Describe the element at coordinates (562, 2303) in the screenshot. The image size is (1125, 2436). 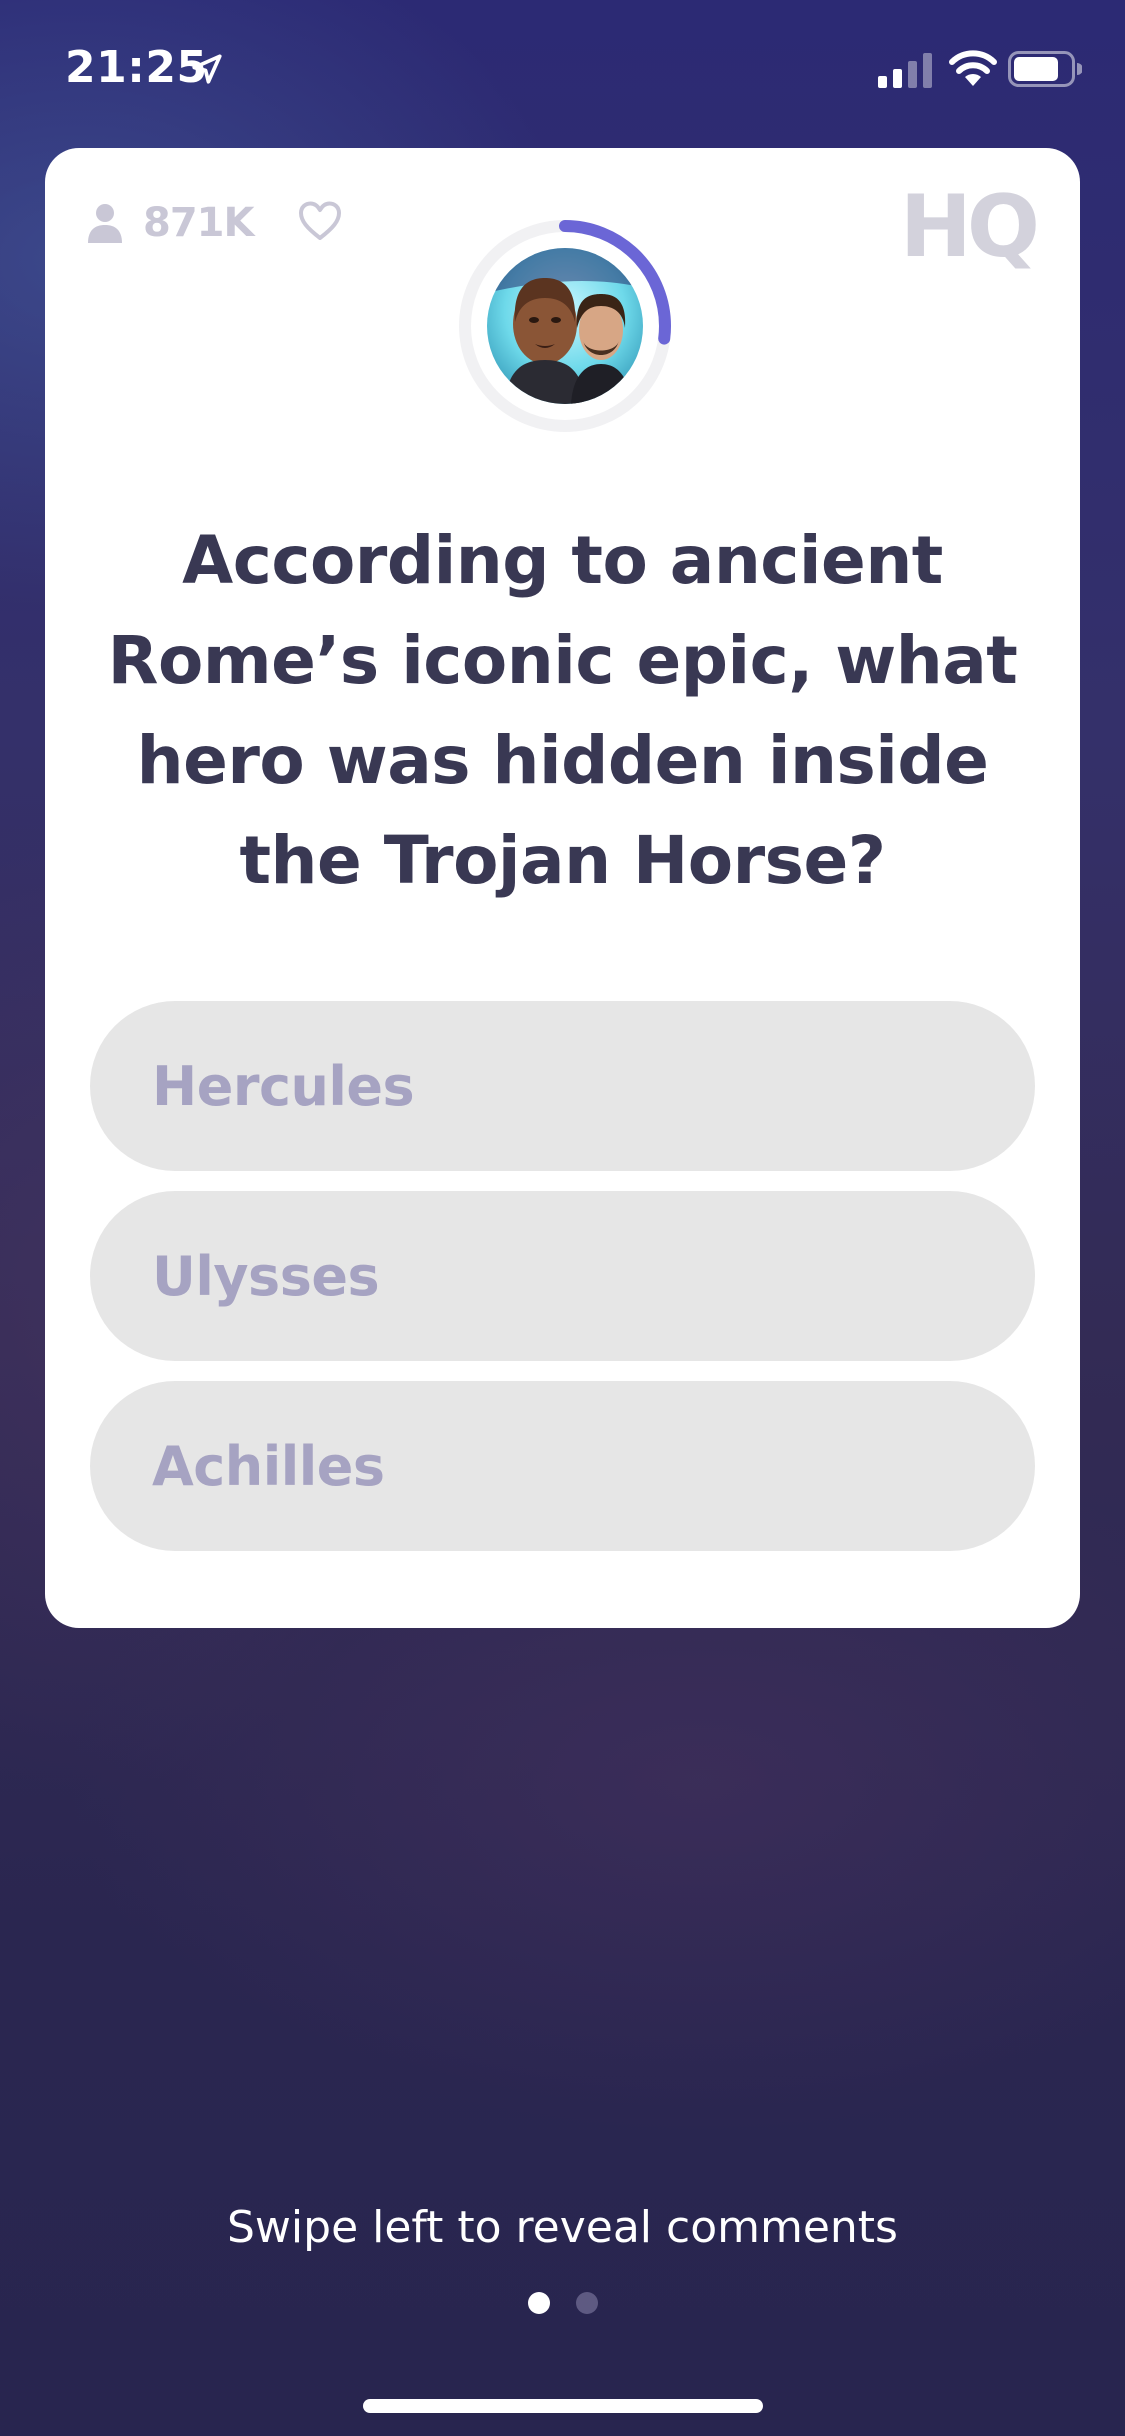
I see `page-indicator` at that location.